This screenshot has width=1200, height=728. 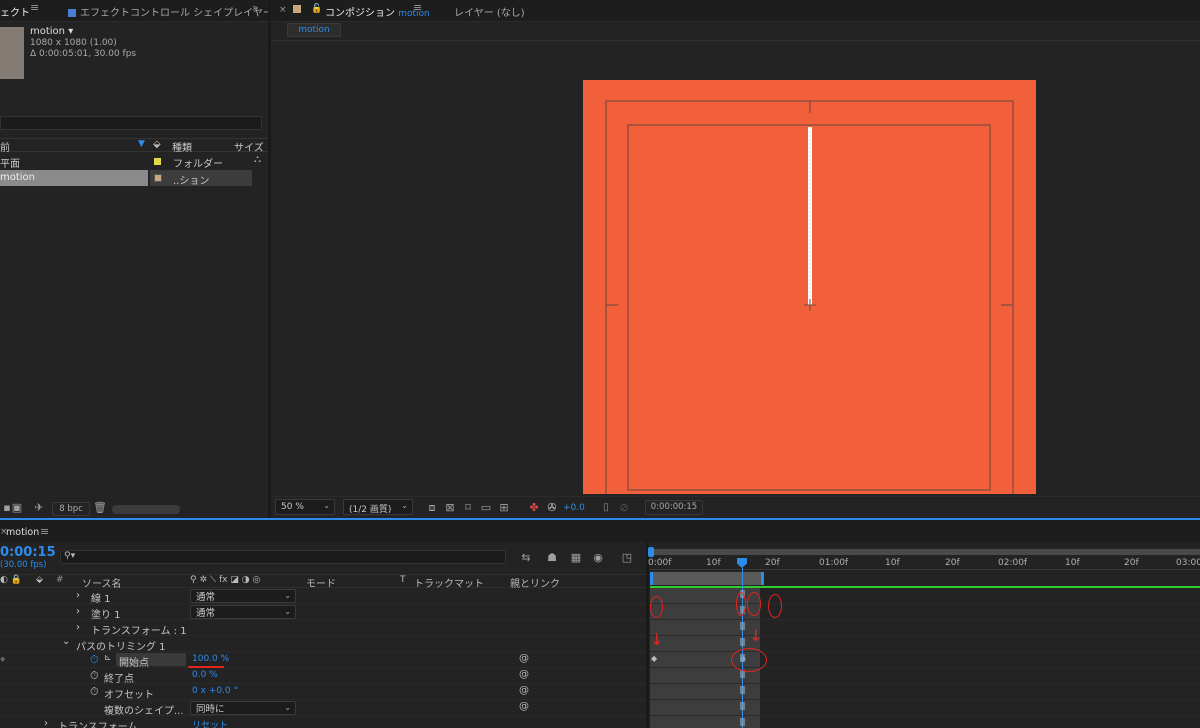 What do you see at coordinates (108, 658) in the screenshot?
I see `graph-icon: ⊾` at bounding box center [108, 658].